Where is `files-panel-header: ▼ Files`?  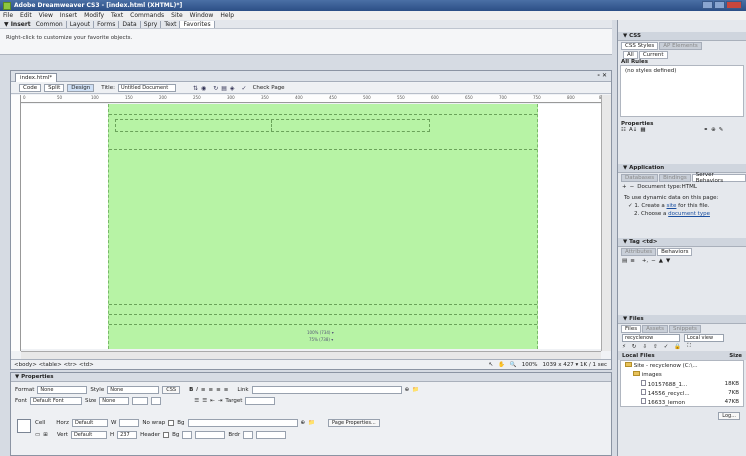 files-panel-header: ▼ Files is located at coordinates (682, 319).